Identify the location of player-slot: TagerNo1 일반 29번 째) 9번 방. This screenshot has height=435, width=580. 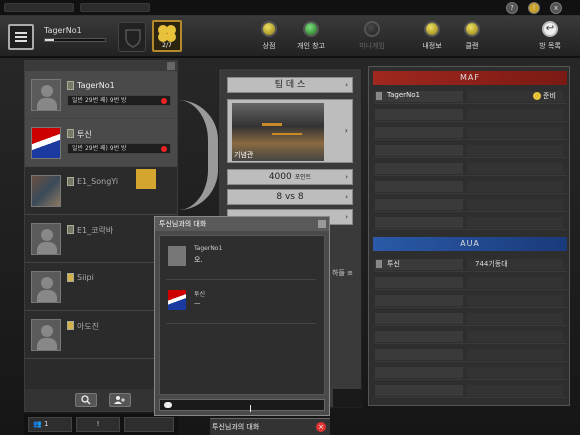
(101, 95).